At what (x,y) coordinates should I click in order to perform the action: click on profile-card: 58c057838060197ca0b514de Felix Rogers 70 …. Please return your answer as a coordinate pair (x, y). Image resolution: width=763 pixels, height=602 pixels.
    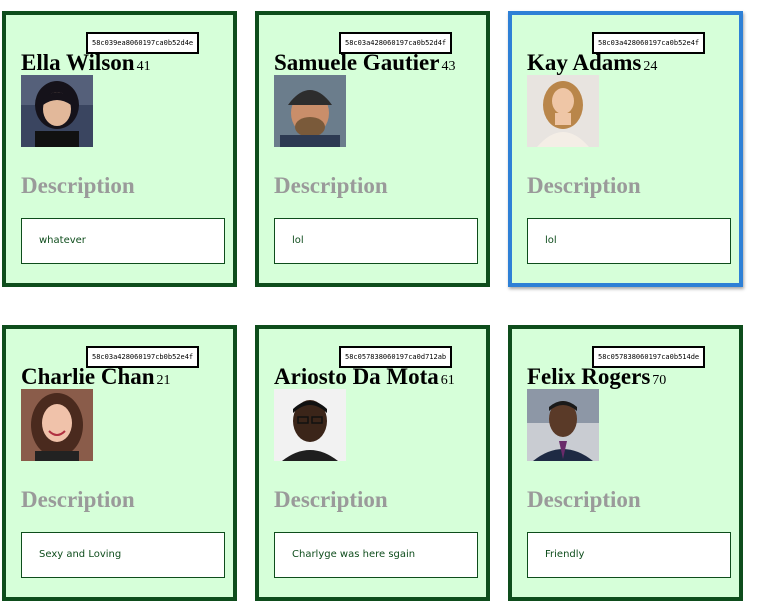
    Looking at the image, I should click on (625, 463).